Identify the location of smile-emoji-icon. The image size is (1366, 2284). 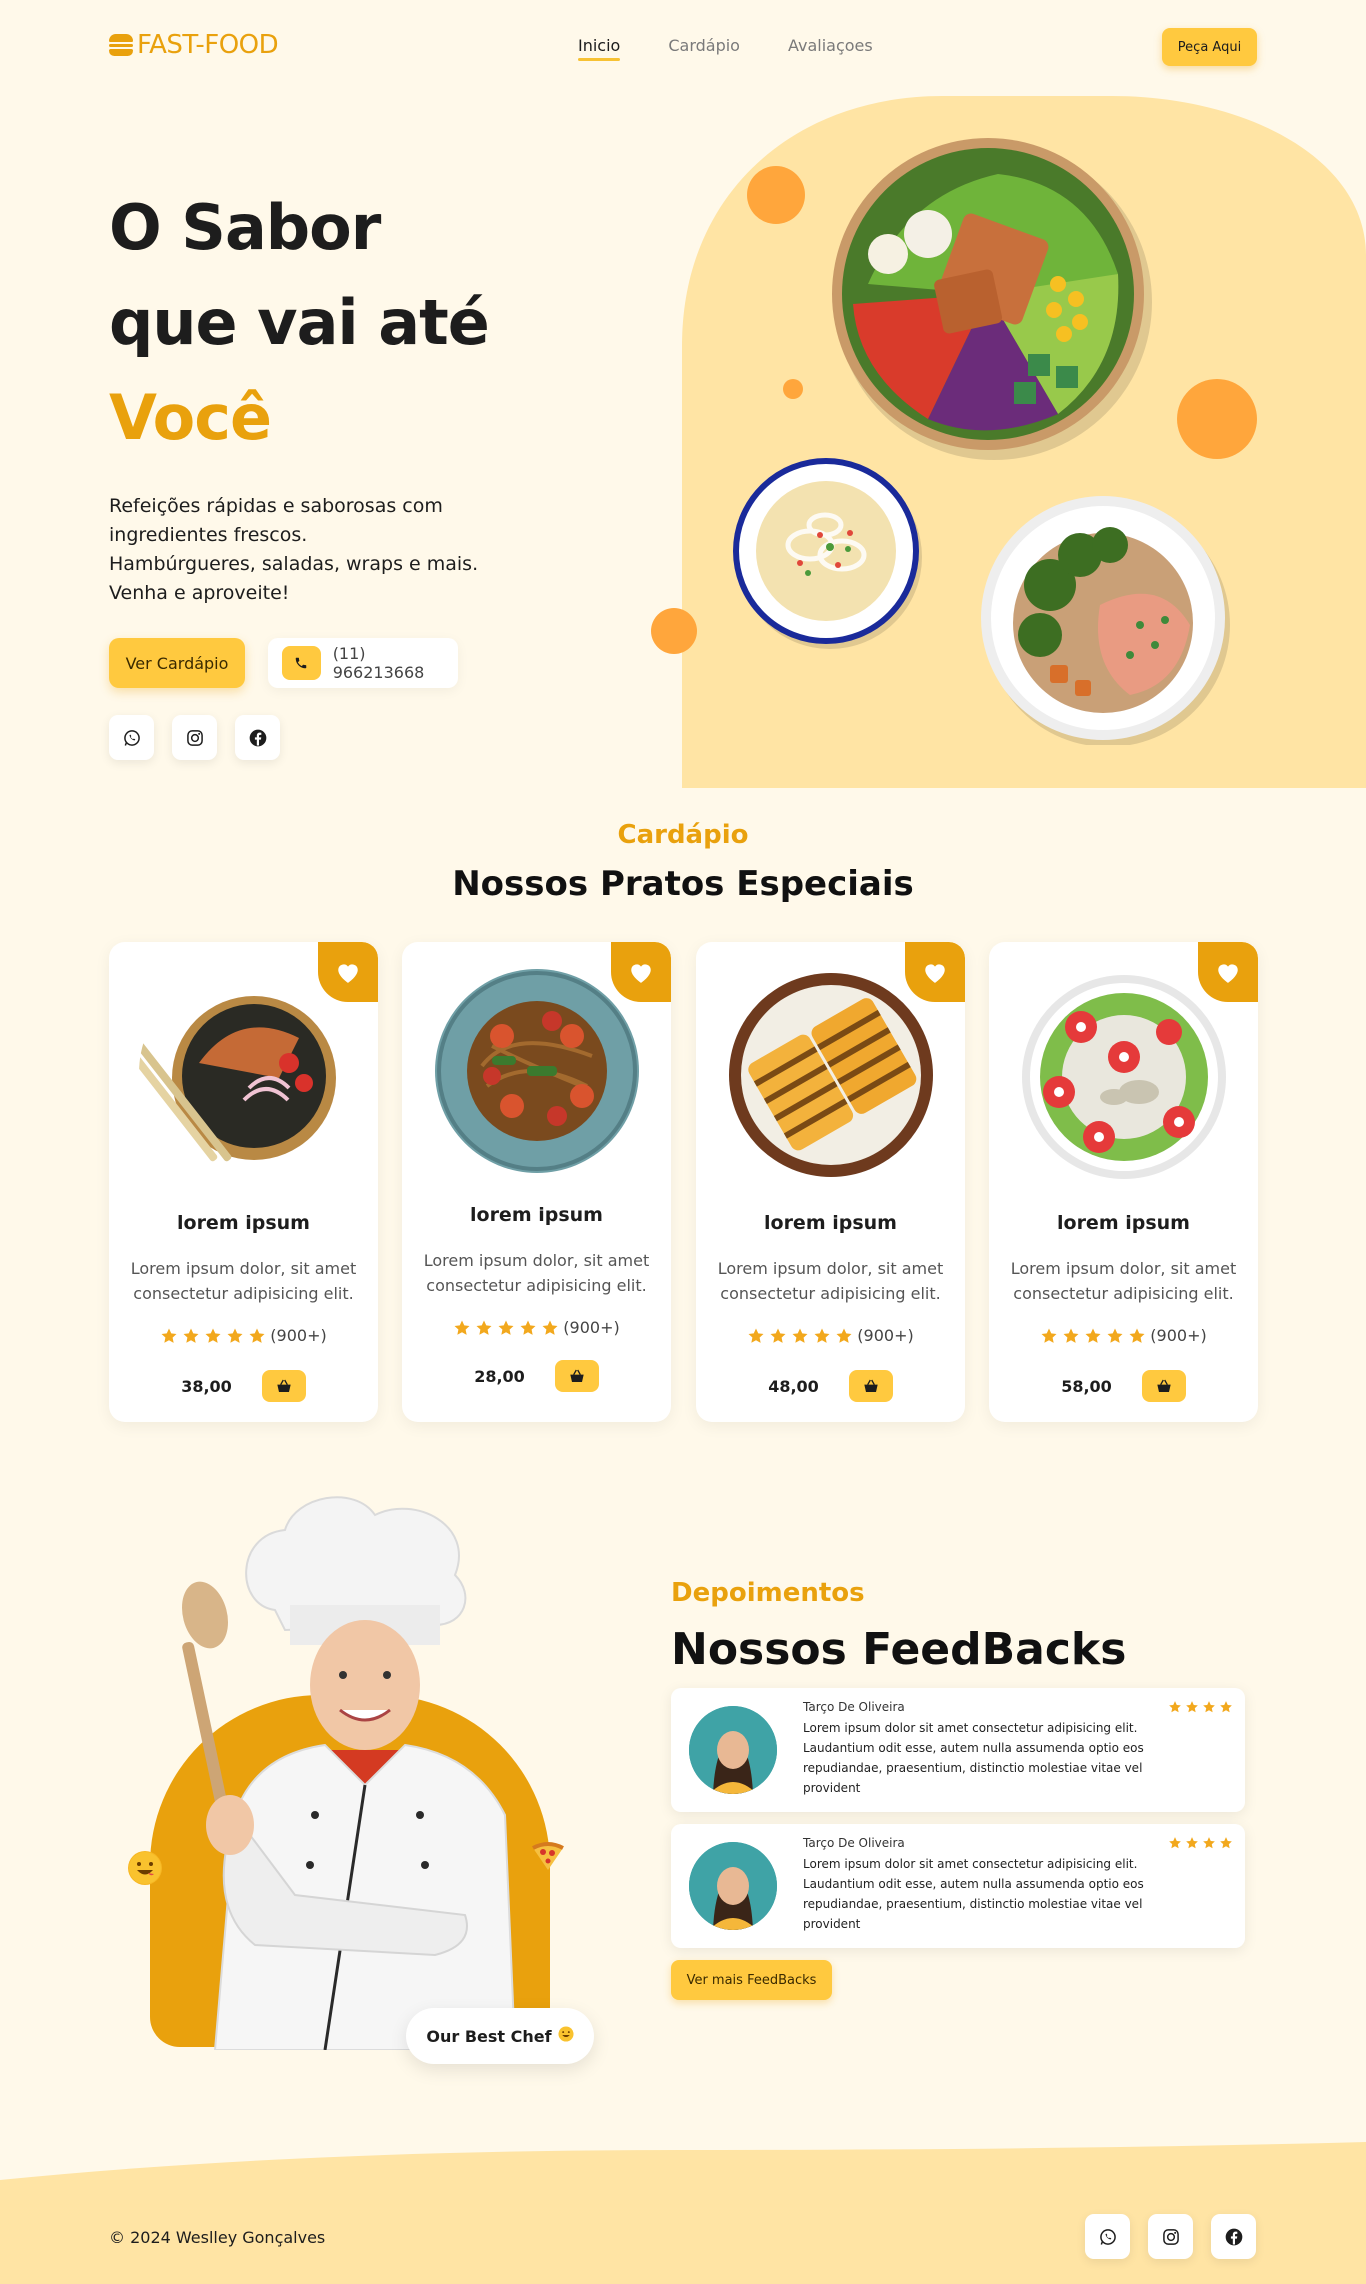
(145, 1868).